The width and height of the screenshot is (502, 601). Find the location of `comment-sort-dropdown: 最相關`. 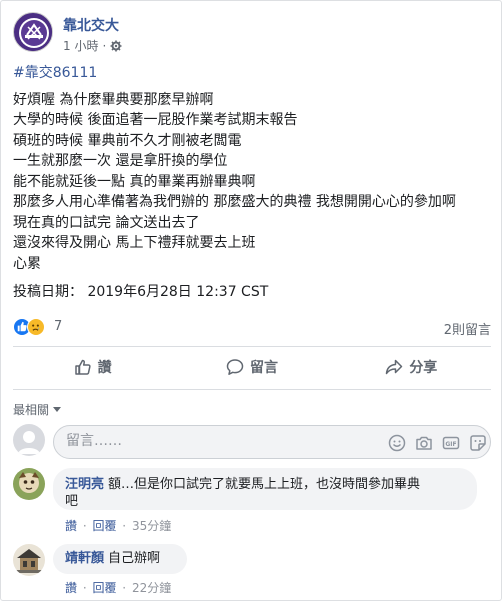

comment-sort-dropdown: 最相關 is located at coordinates (37, 409).